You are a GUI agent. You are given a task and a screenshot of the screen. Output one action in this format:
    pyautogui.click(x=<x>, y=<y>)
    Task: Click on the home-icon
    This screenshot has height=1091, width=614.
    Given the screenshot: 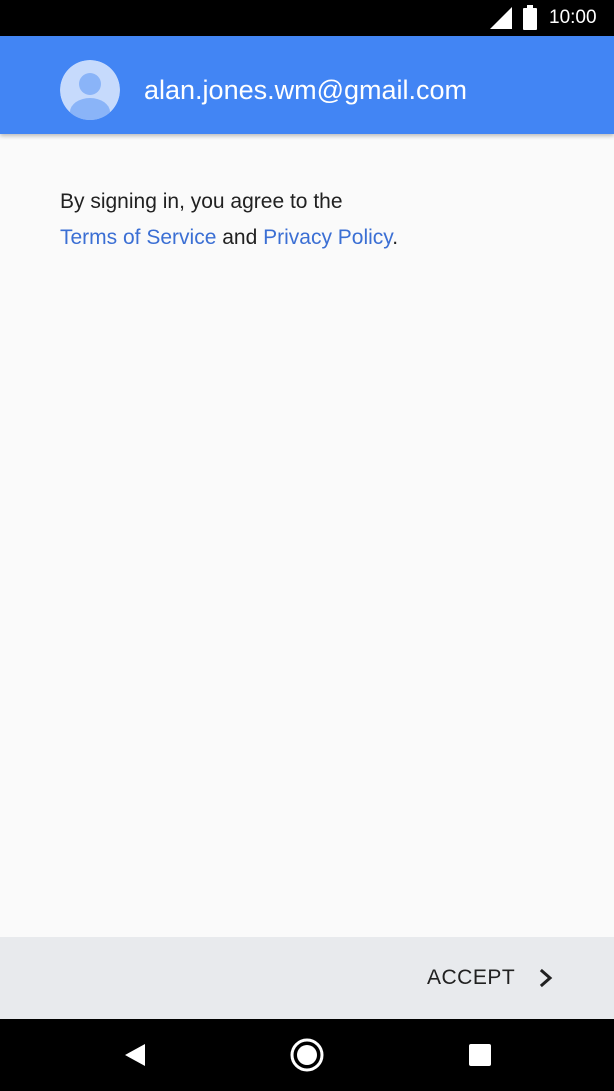 What is the action you would take?
    pyautogui.click(x=307, y=1055)
    